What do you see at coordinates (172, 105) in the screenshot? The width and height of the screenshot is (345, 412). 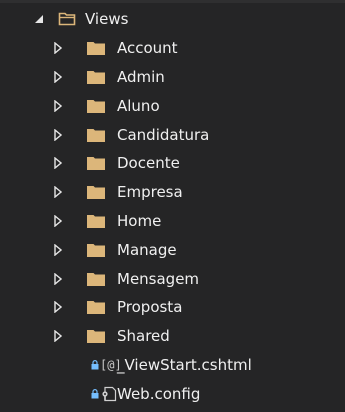 I see `tree-item-folder: Aluno` at bounding box center [172, 105].